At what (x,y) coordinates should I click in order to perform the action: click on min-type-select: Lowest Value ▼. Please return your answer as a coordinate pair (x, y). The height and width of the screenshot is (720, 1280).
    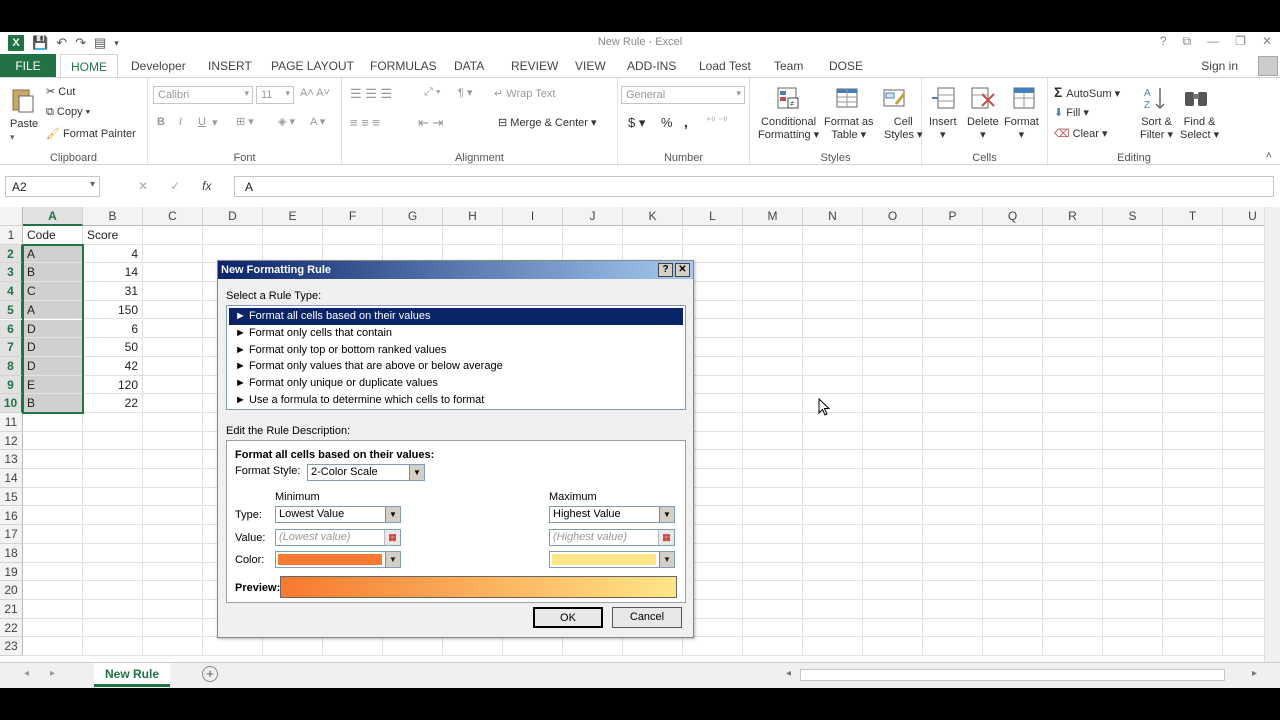
    Looking at the image, I should click on (338, 514).